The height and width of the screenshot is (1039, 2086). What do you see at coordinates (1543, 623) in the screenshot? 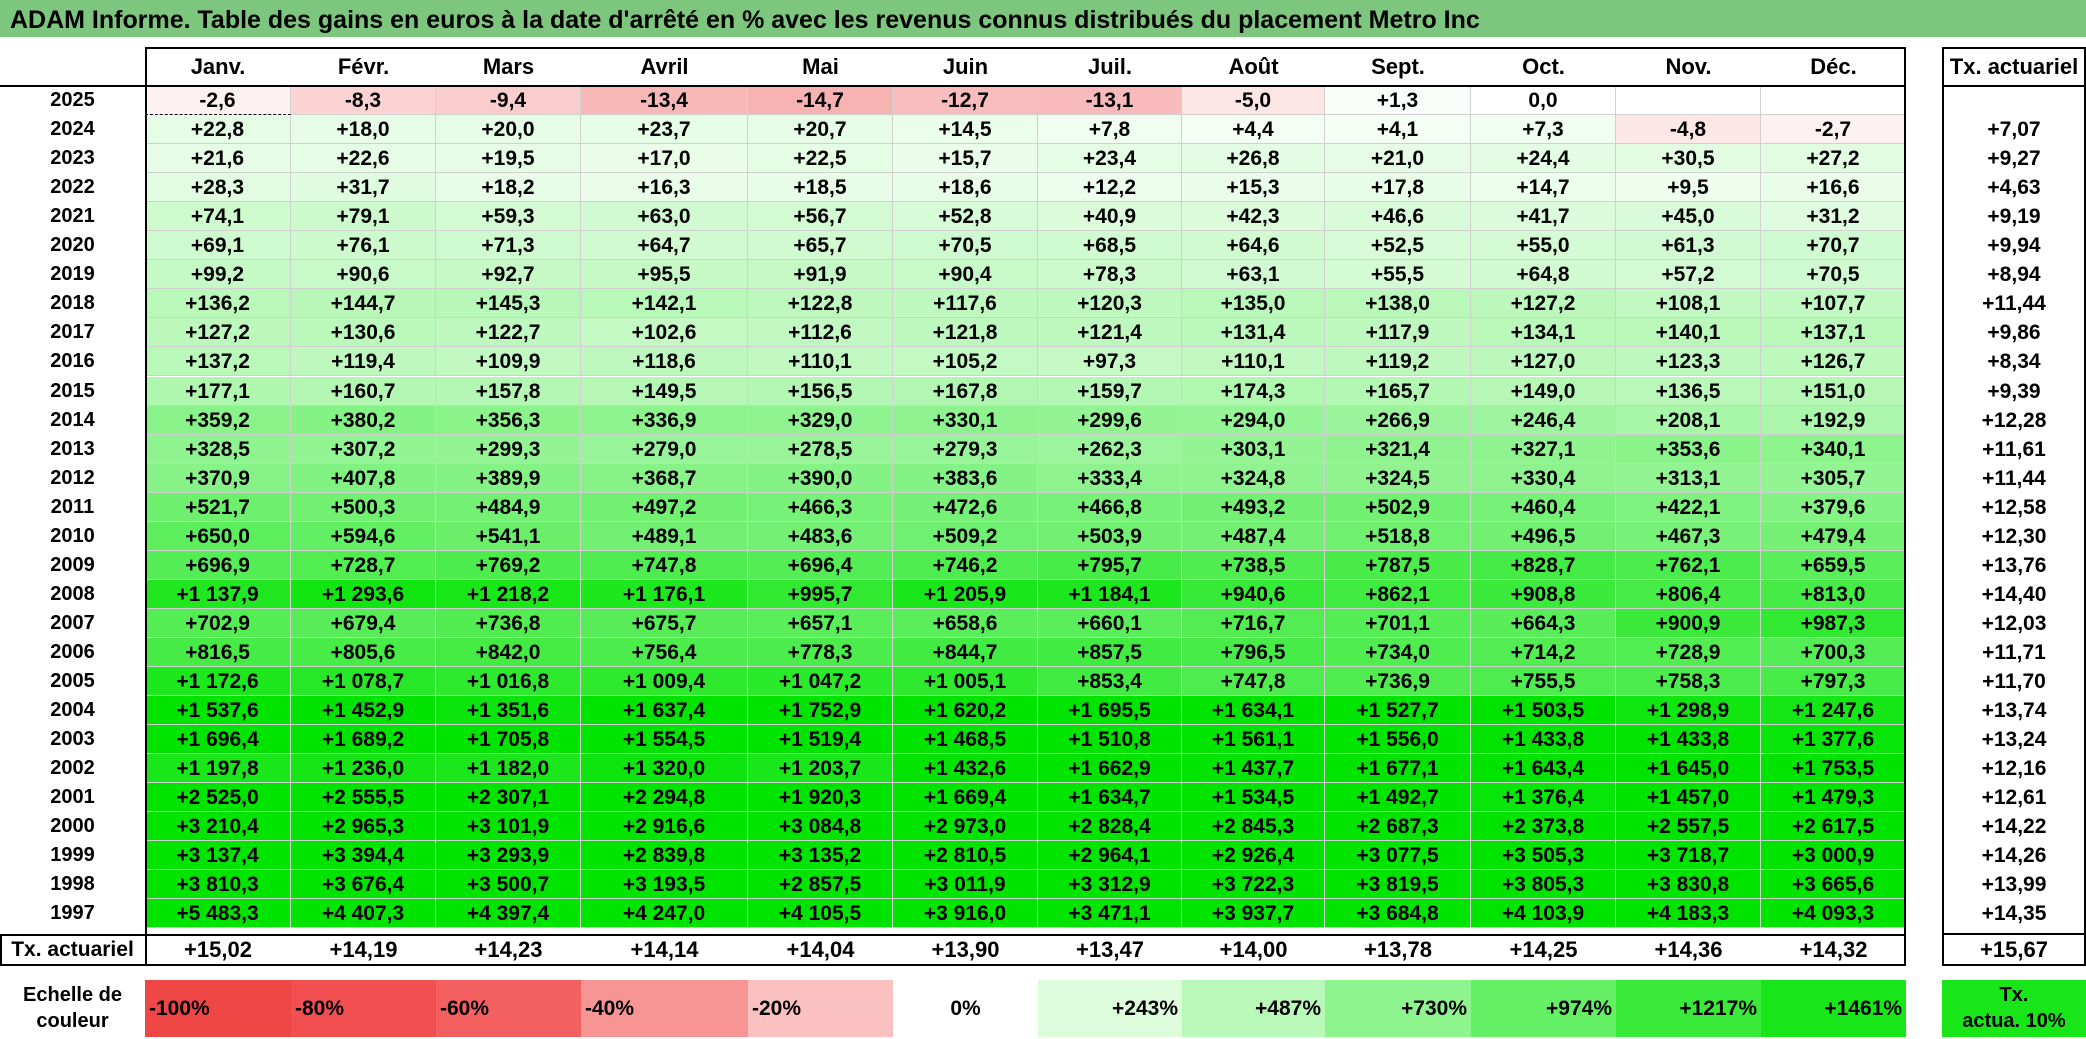
I see `gain-cell: +664,3` at bounding box center [1543, 623].